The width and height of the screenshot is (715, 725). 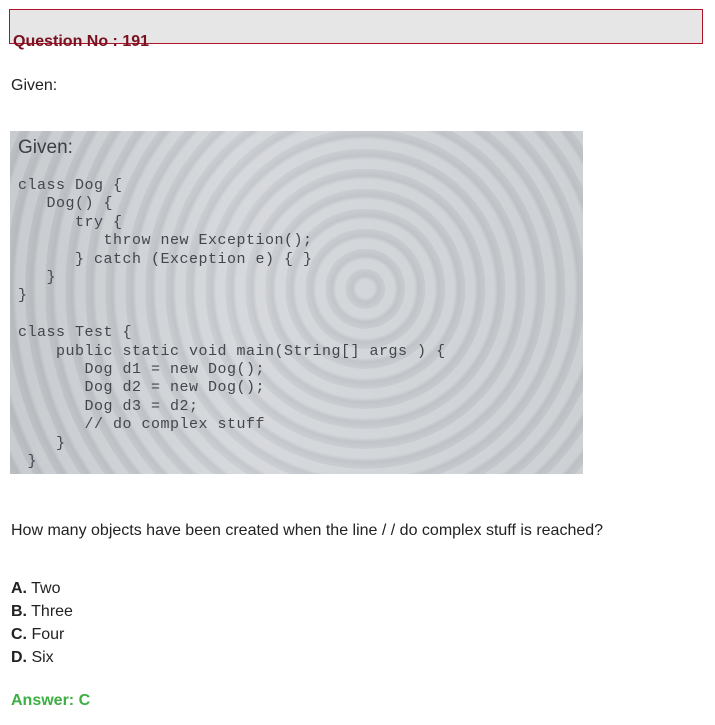 What do you see at coordinates (50, 611) in the screenshot?
I see `option-text: Three` at bounding box center [50, 611].